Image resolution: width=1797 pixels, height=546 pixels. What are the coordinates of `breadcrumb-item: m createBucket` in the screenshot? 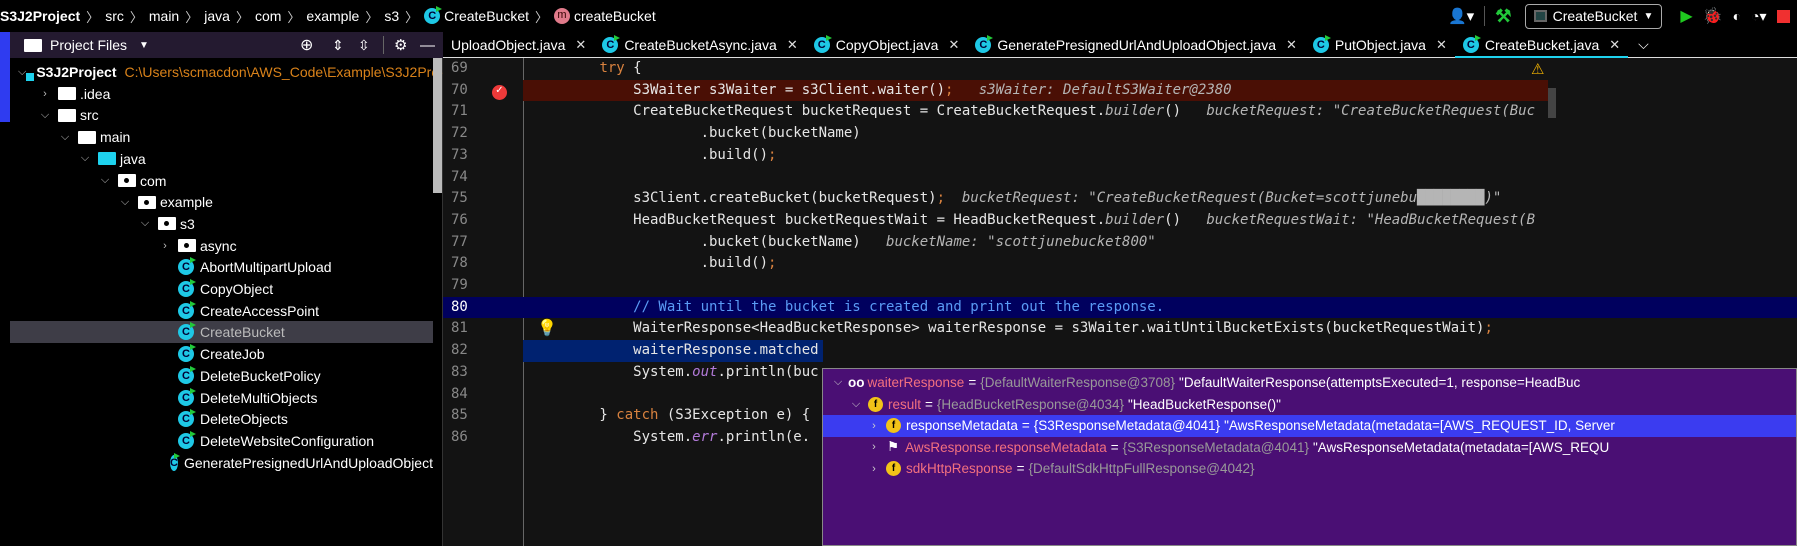 It's located at (605, 16).